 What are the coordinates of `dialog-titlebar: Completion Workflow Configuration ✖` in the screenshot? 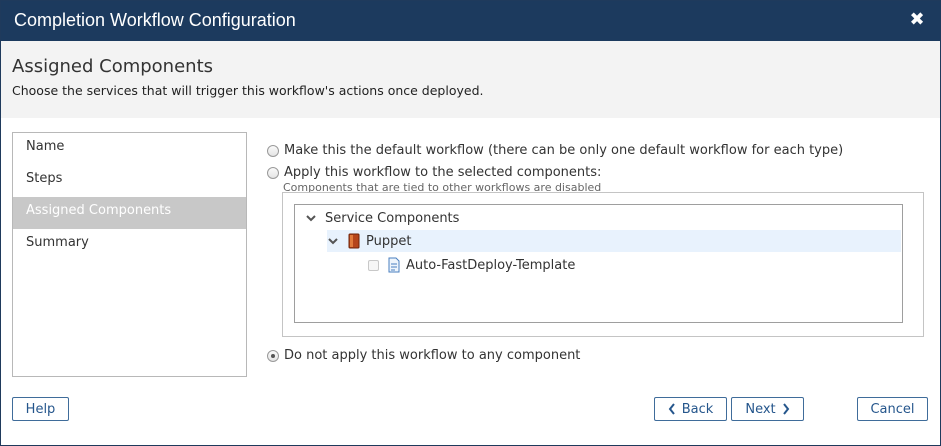 It's located at (470, 21).